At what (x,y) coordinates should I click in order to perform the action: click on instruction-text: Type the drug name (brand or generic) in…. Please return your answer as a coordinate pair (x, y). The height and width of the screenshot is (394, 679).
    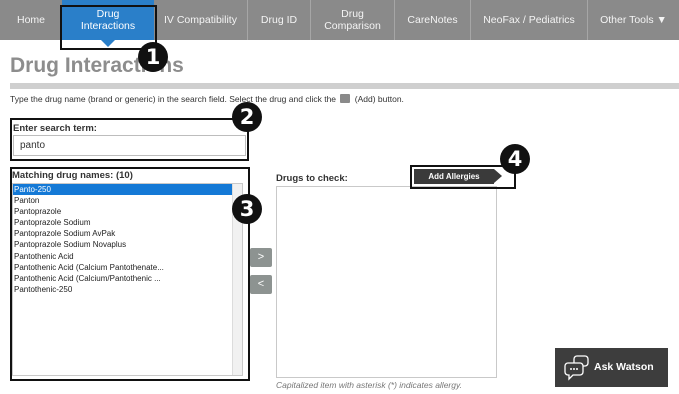
    Looking at the image, I should click on (207, 99).